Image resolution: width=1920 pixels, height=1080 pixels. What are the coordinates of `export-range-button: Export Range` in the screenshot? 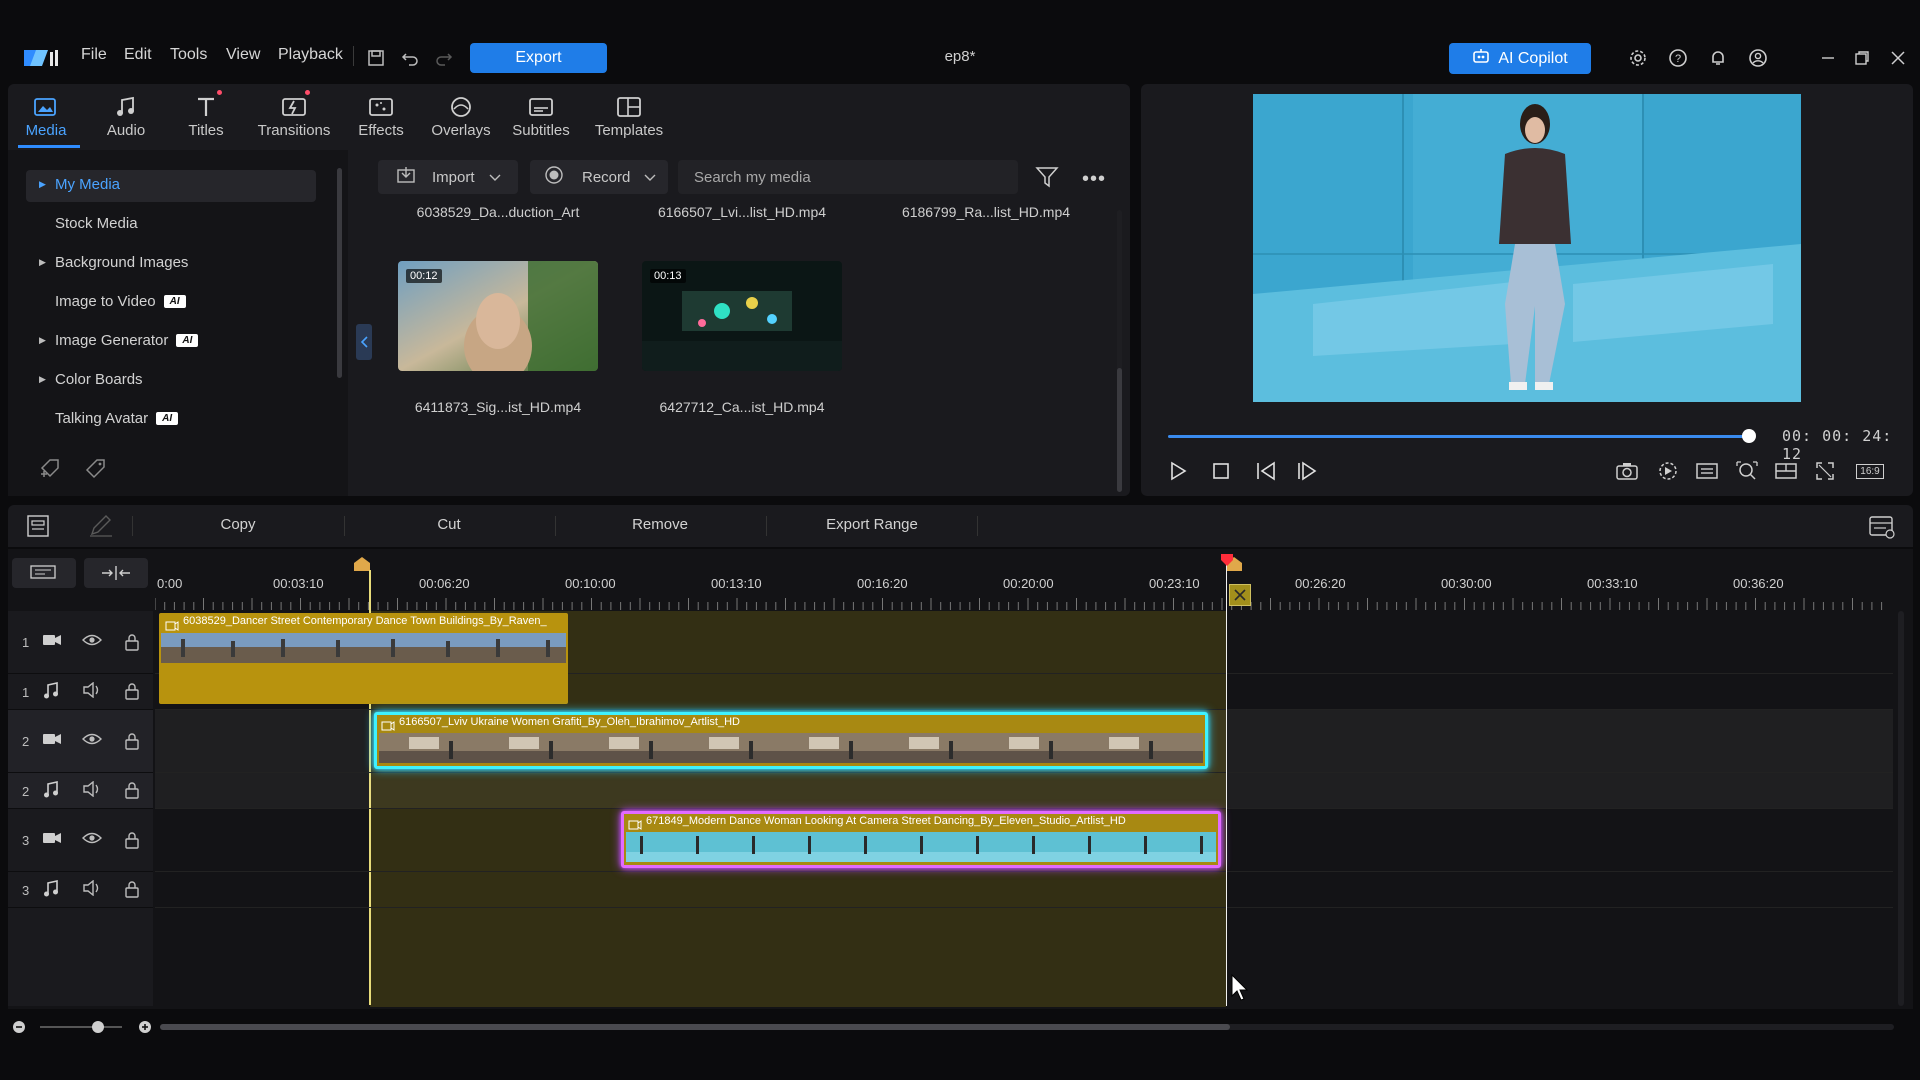 It's located at (872, 524).